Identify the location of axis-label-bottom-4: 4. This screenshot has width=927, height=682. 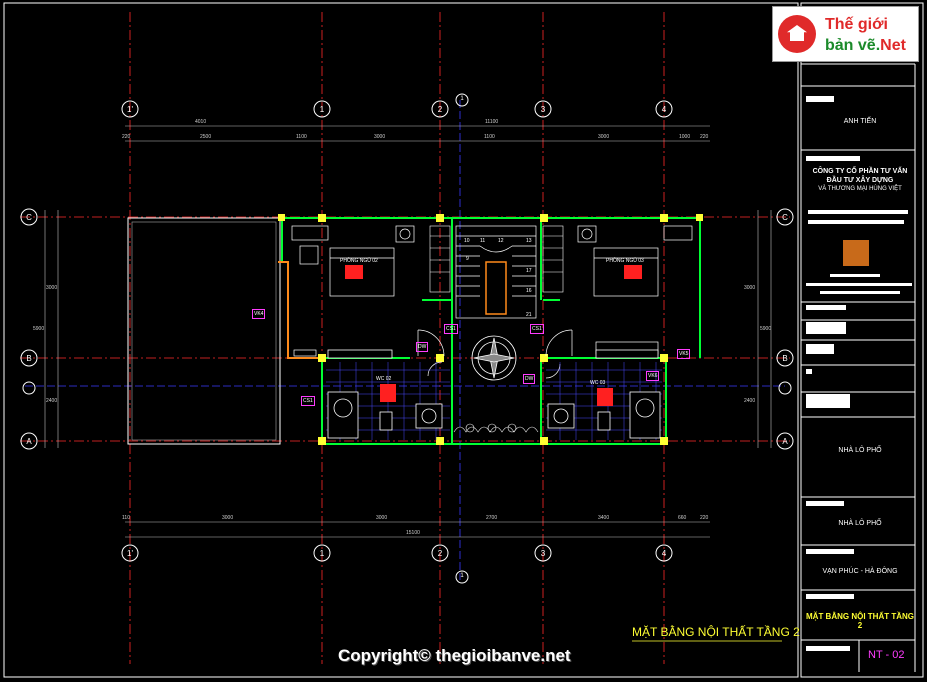
(664, 553).